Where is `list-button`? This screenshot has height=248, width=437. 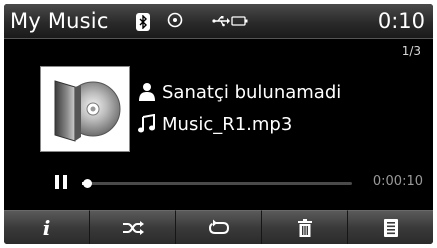 list-button is located at coordinates (390, 227).